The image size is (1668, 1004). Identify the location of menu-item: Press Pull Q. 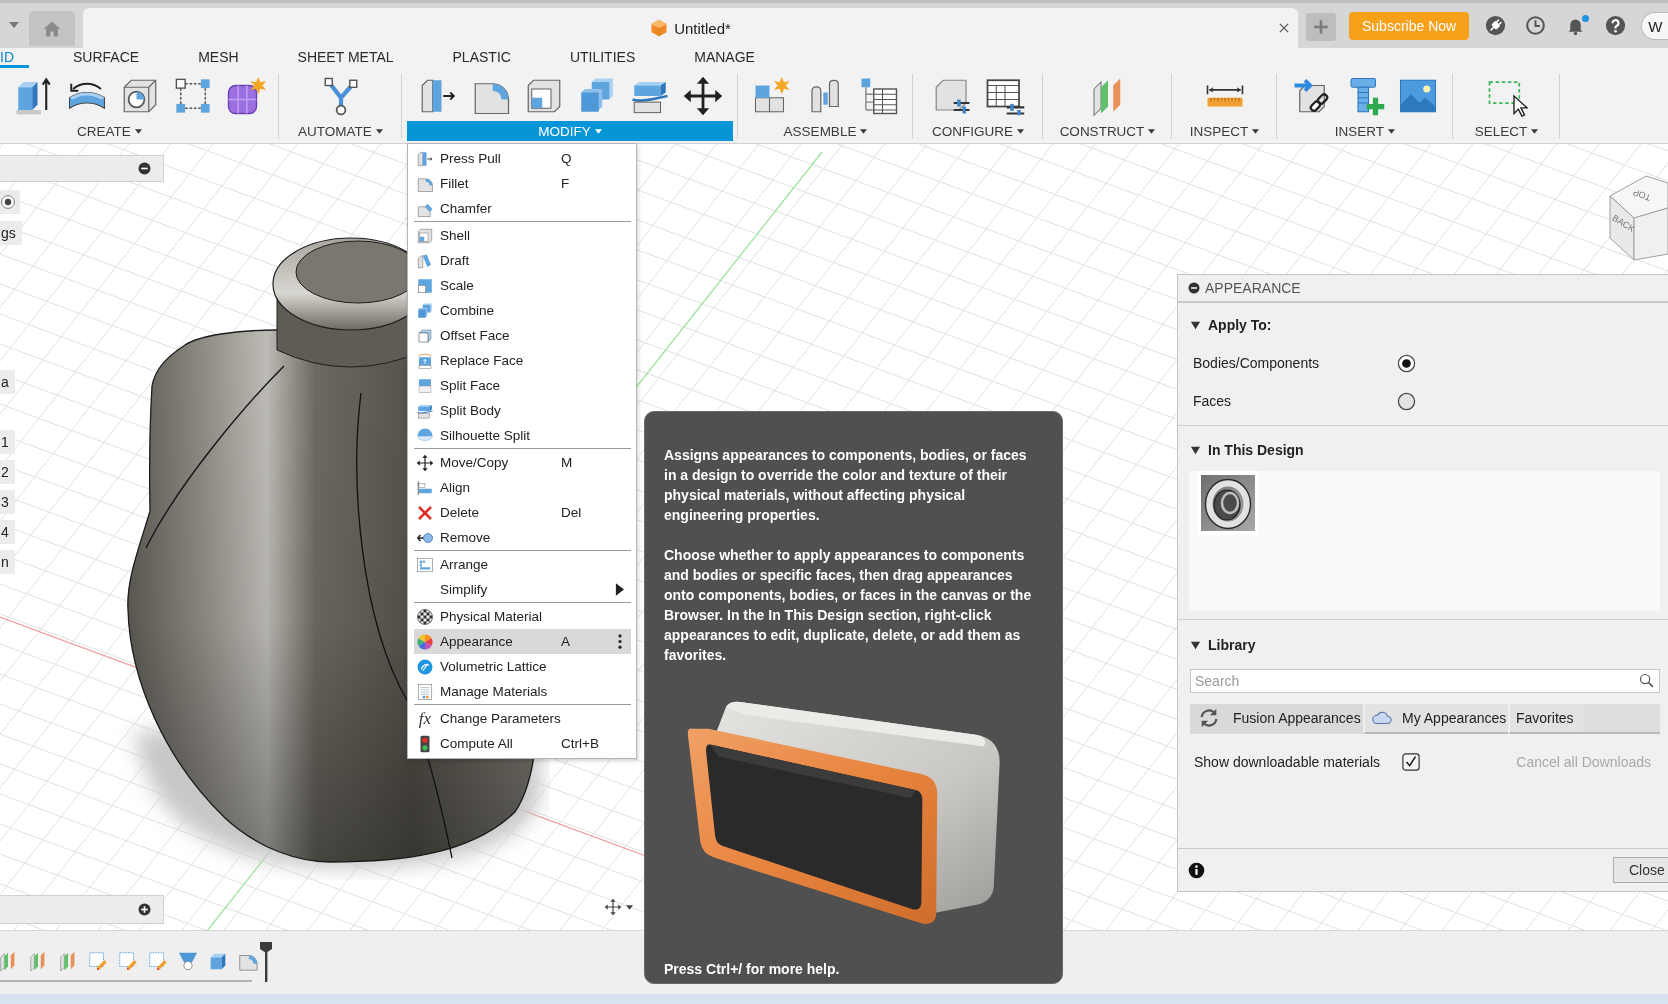
(522, 158).